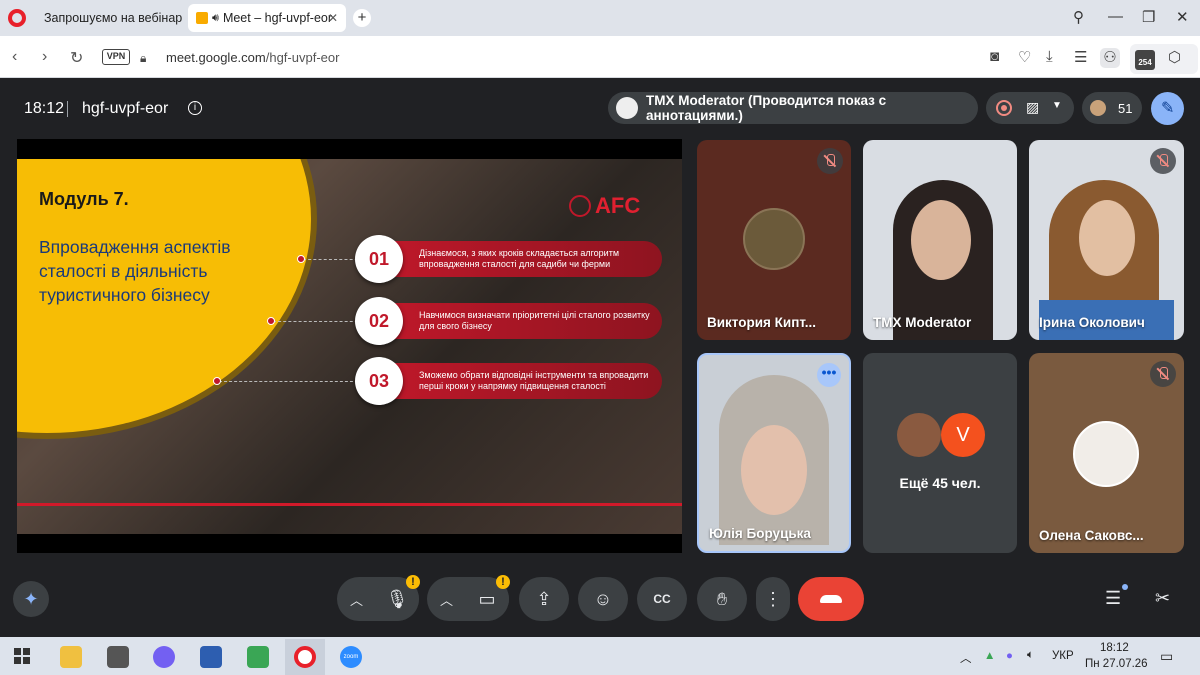 The height and width of the screenshot is (675, 1200). Describe the element at coordinates (125, 108) in the screenshot. I see `meeting-code: hgf-uvpf-eor` at that location.